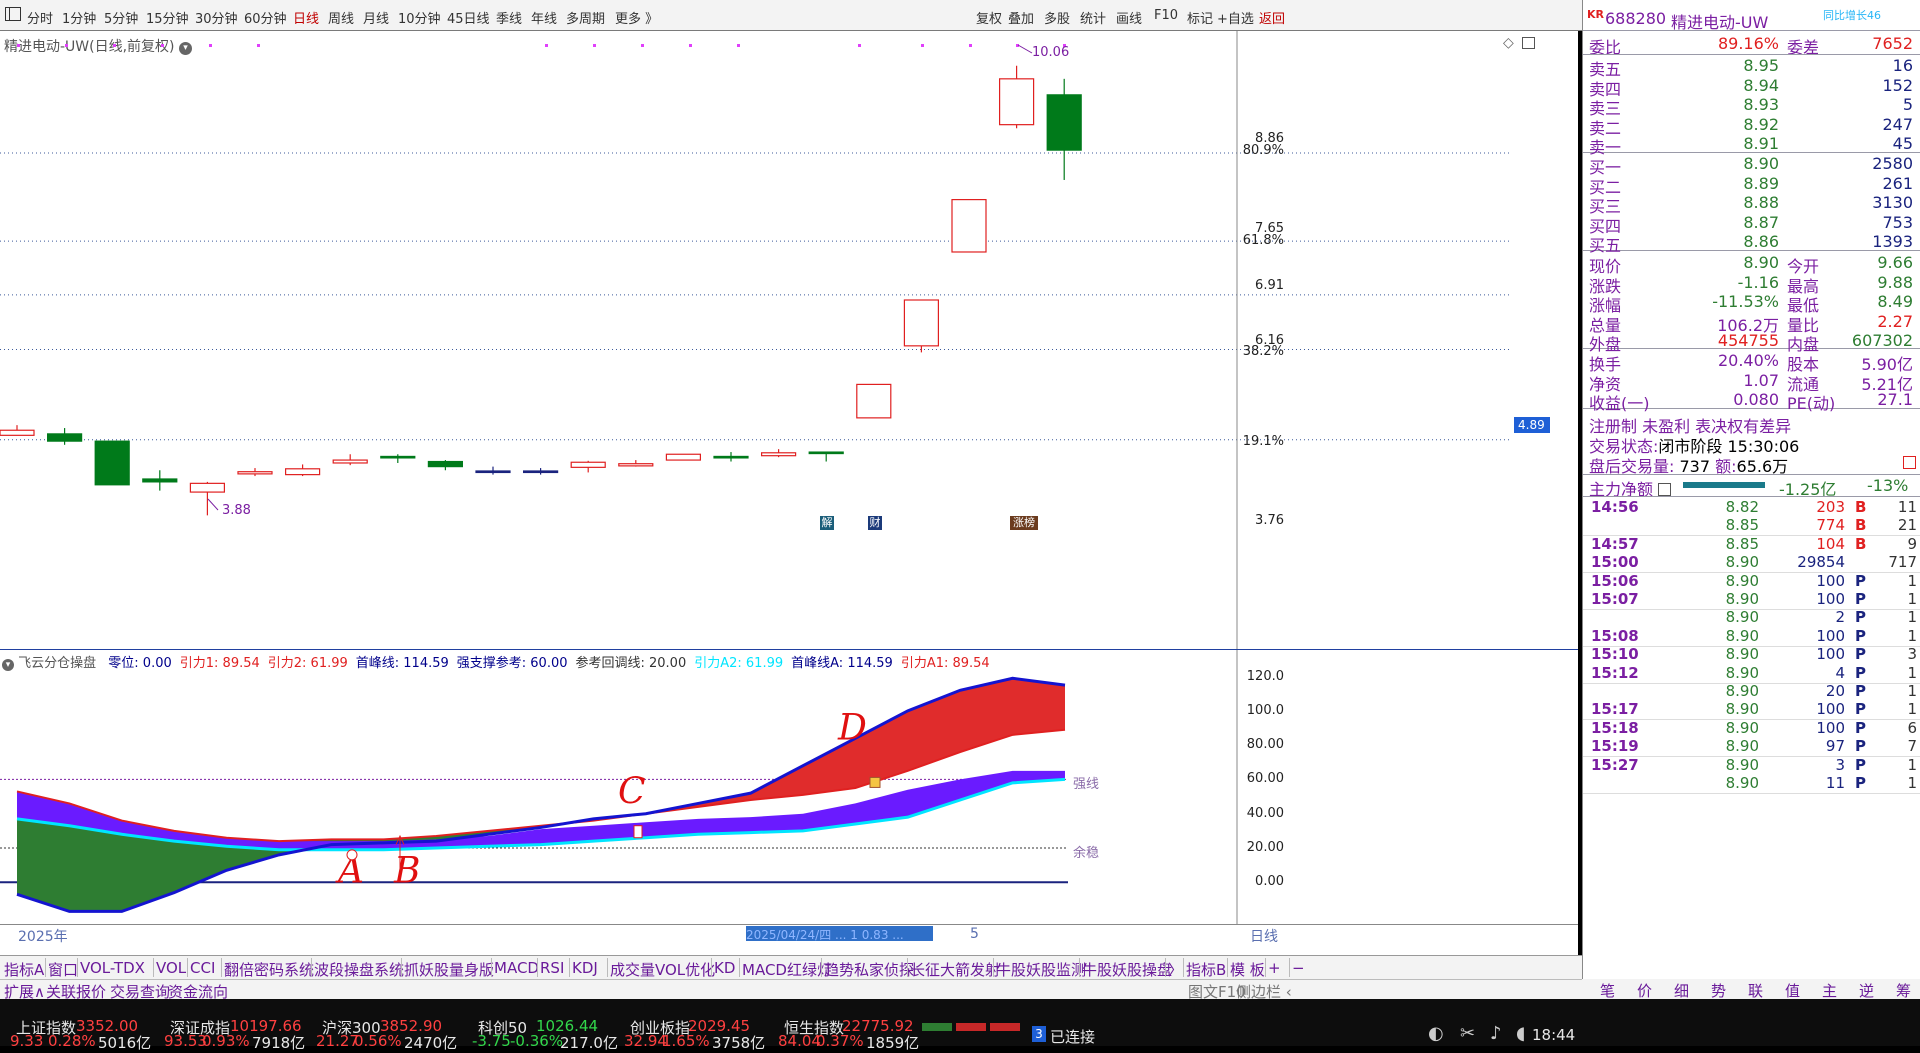  Describe the element at coordinates (662, 969) in the screenshot. I see `indicator-tab: 成交量VOL优化` at that location.